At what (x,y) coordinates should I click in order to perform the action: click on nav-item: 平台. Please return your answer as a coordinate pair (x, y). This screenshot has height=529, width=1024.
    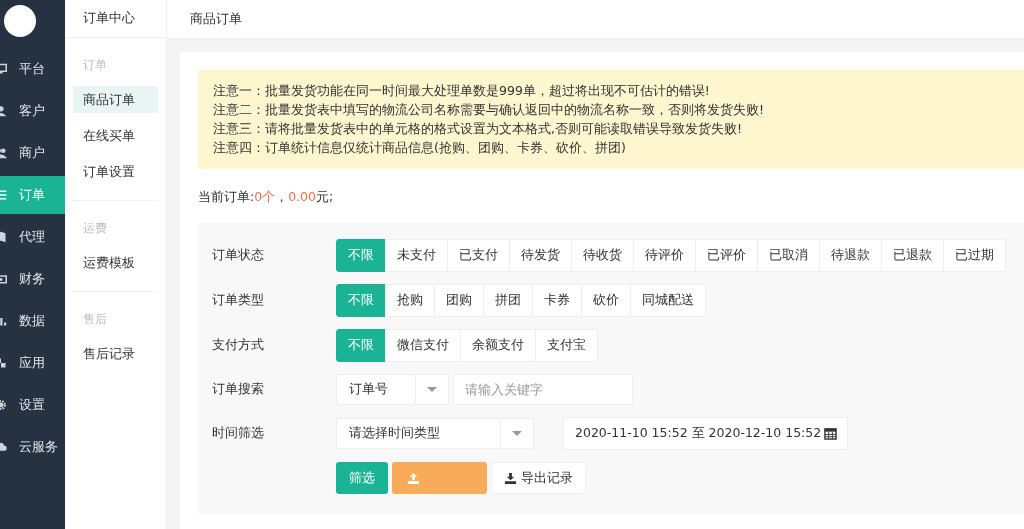
    Looking at the image, I should click on (32, 69).